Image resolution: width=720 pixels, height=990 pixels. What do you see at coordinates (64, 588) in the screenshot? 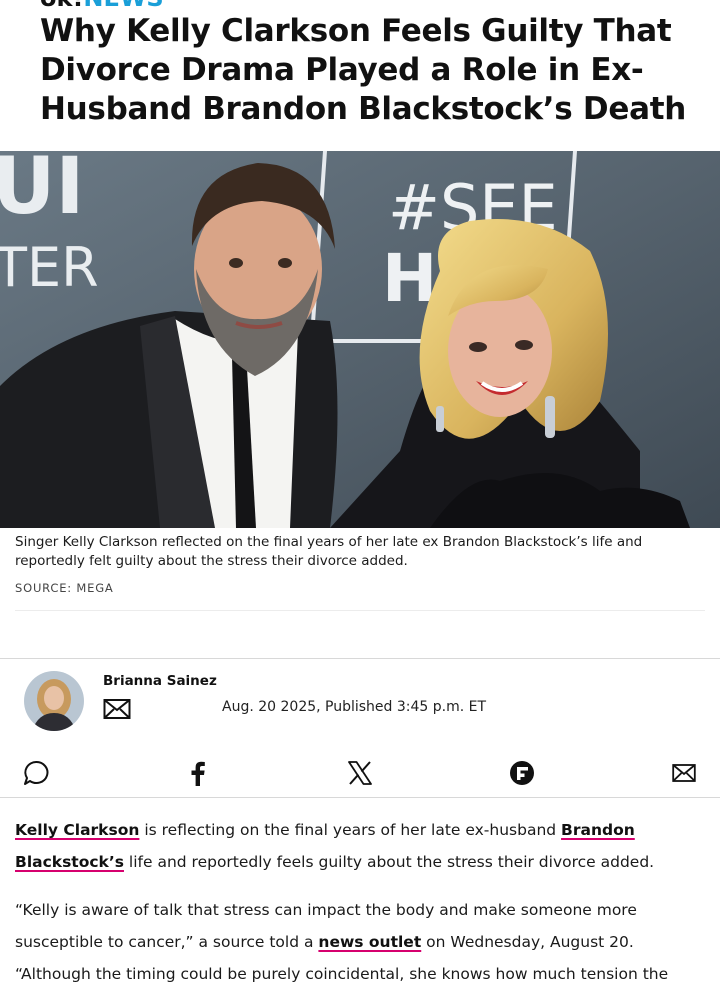
I see `image-source: SOURCE: MEGA` at bounding box center [64, 588].